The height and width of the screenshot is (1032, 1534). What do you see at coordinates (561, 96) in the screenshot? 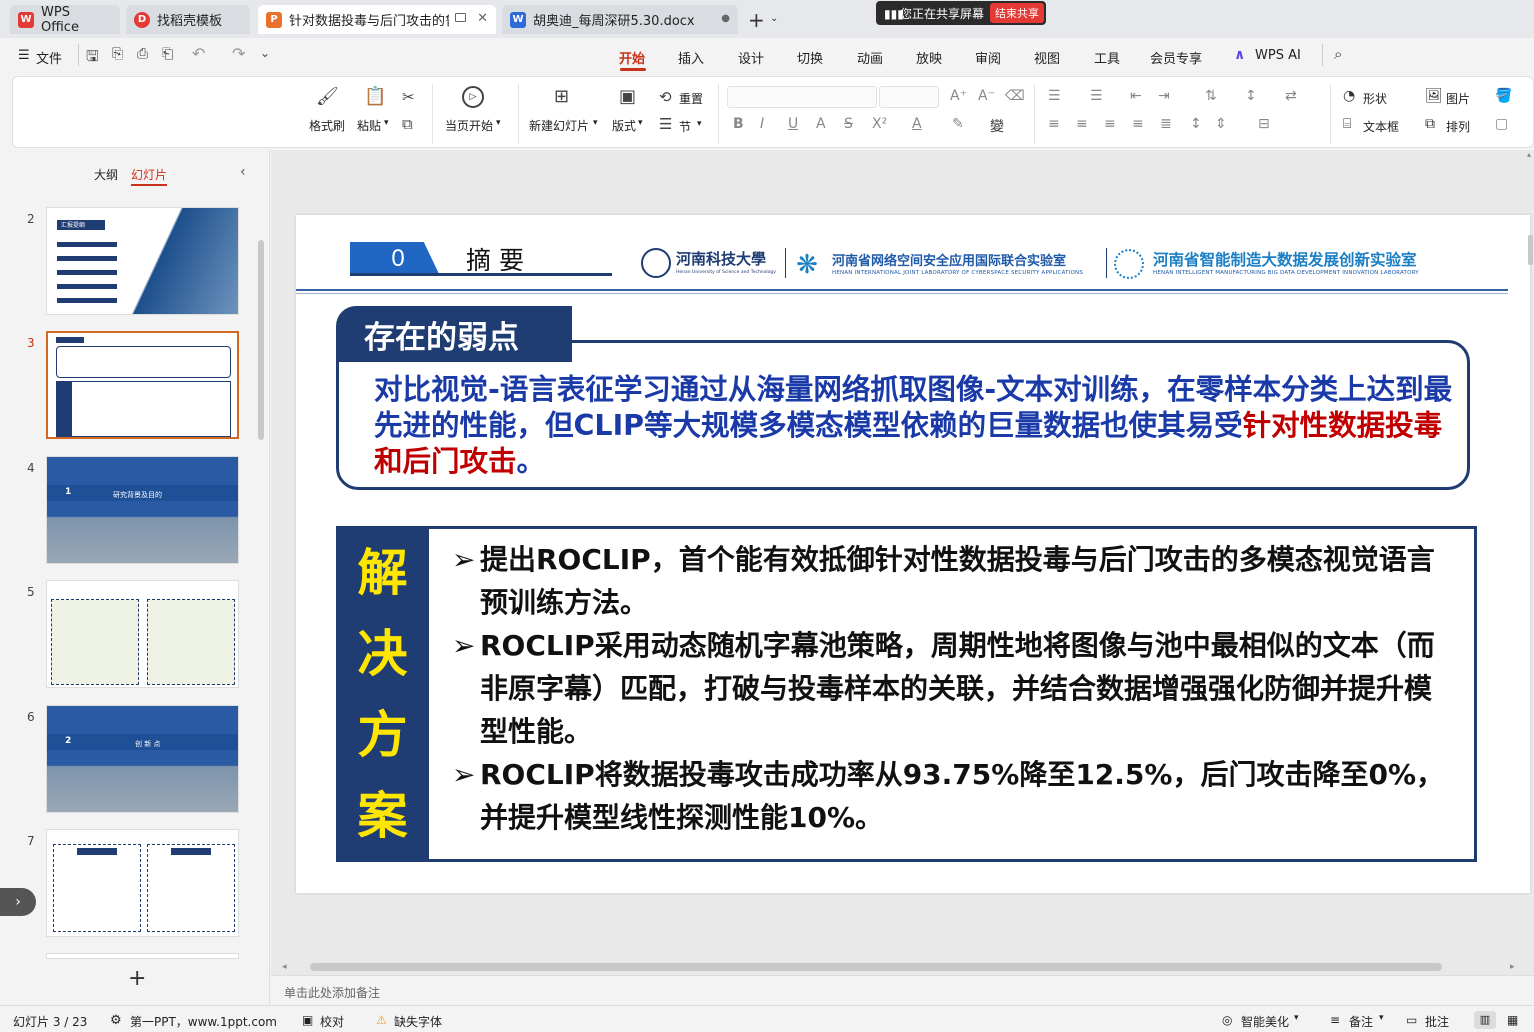
I see `new-slide-icon: ⊞` at bounding box center [561, 96].